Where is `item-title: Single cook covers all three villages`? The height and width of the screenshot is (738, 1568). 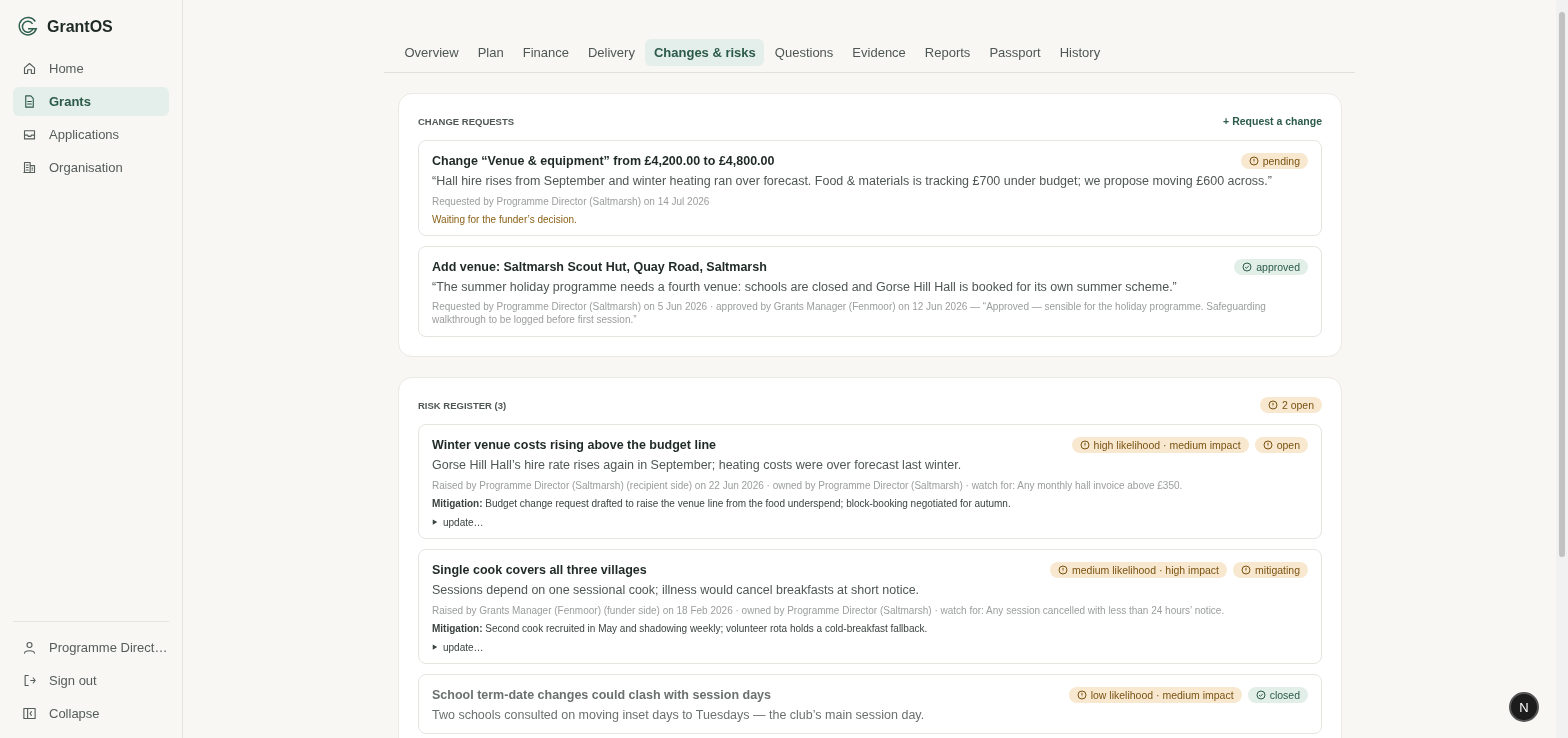 item-title: Single cook covers all three villages is located at coordinates (539, 569).